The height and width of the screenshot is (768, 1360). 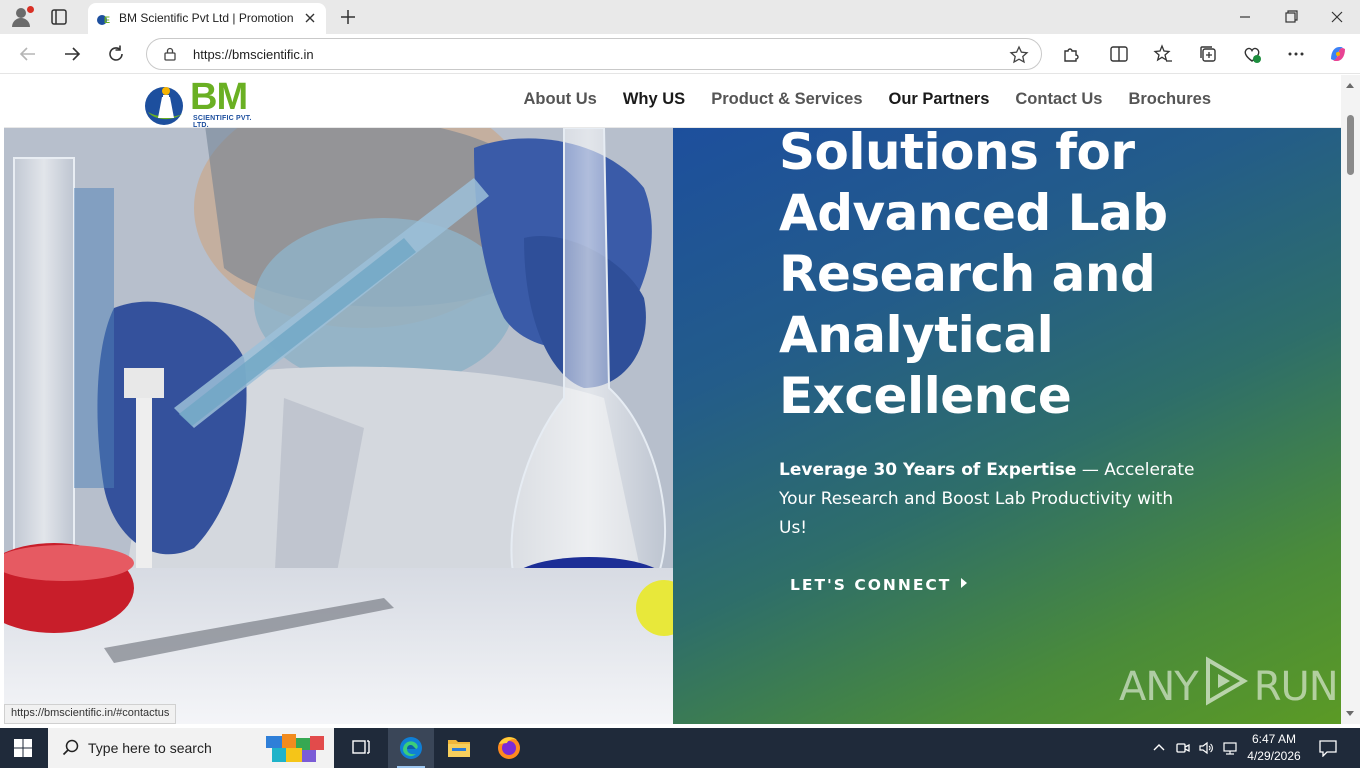 I want to click on copilot-icon, so click(x=1338, y=54).